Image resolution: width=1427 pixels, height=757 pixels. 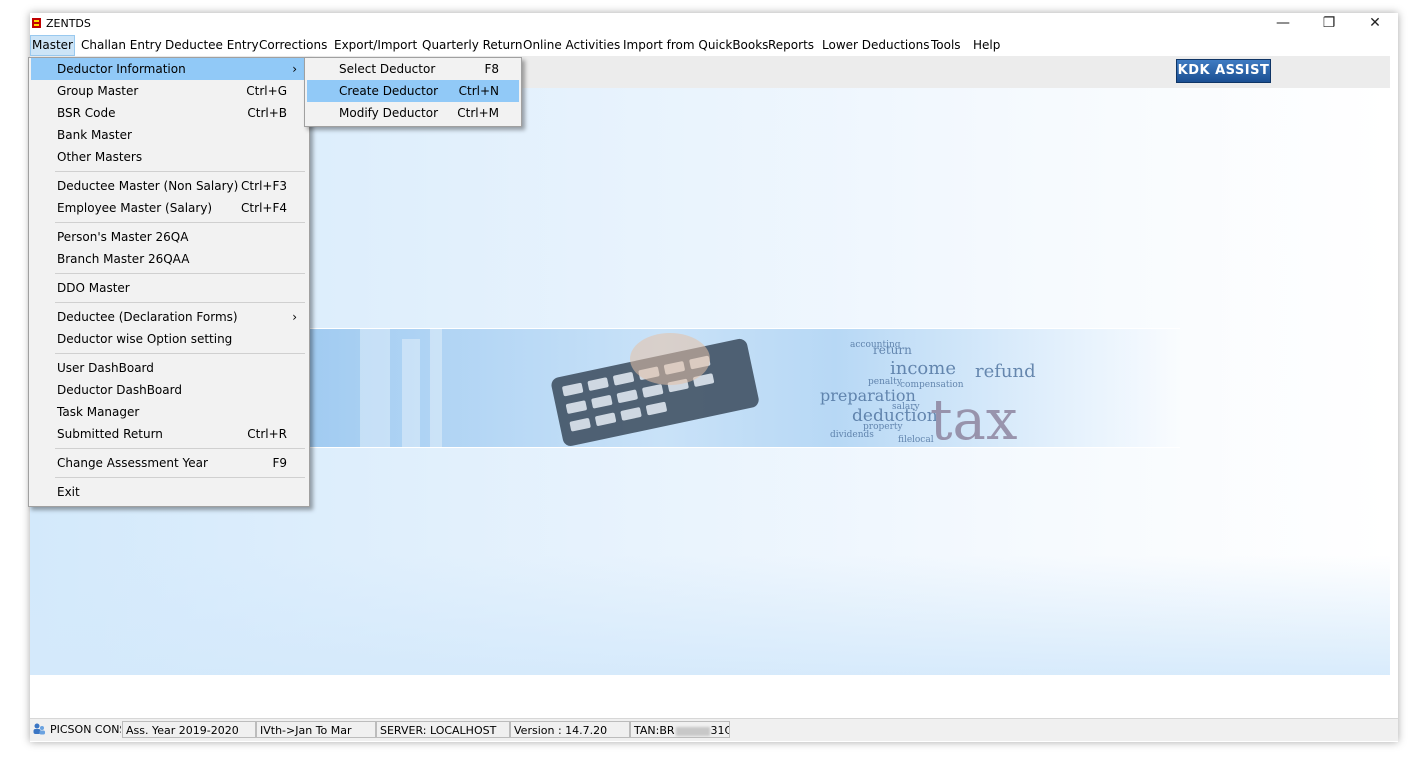 What do you see at coordinates (875, 45) in the screenshot?
I see `menu-lower-deductions: Lower Deductions` at bounding box center [875, 45].